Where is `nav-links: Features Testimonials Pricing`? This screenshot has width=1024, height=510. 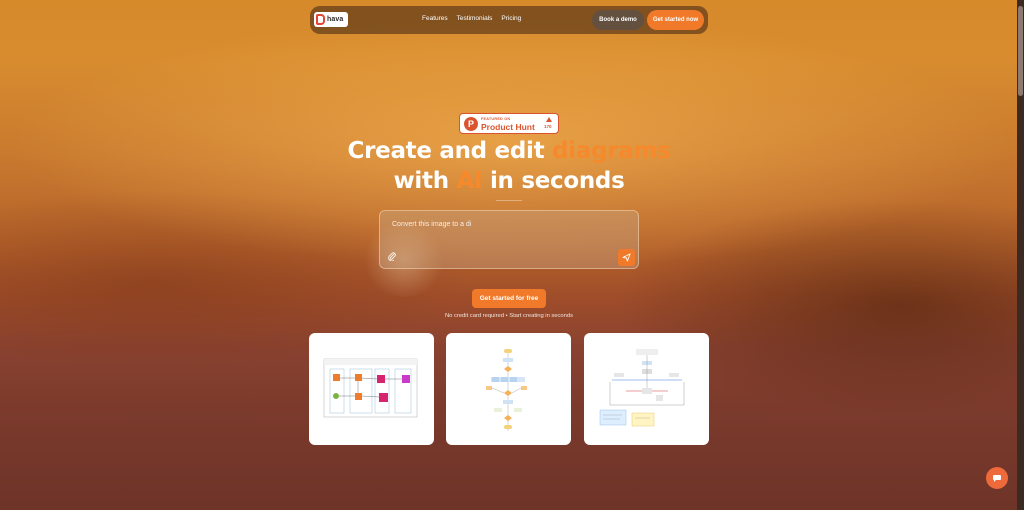
nav-links: Features Testimonials Pricing is located at coordinates (471, 18).